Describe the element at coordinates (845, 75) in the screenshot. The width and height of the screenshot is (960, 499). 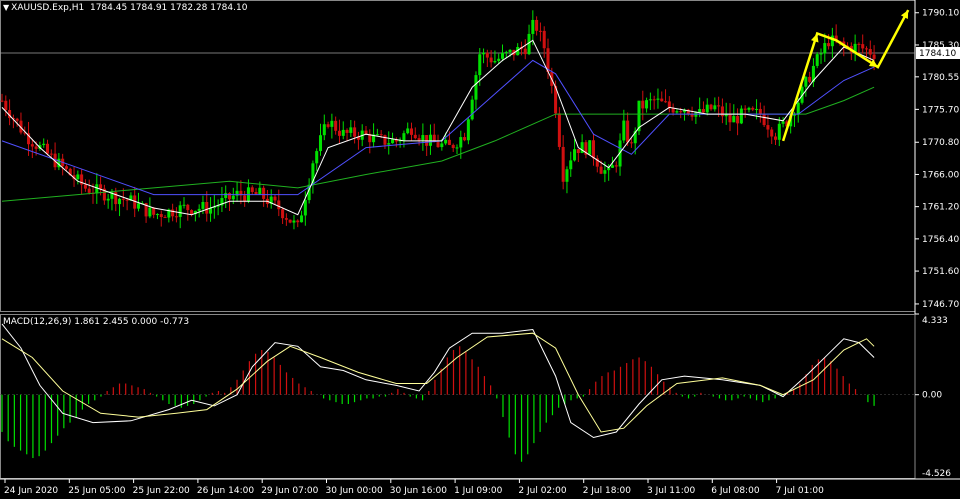
I see `projection-arrow-line` at that location.